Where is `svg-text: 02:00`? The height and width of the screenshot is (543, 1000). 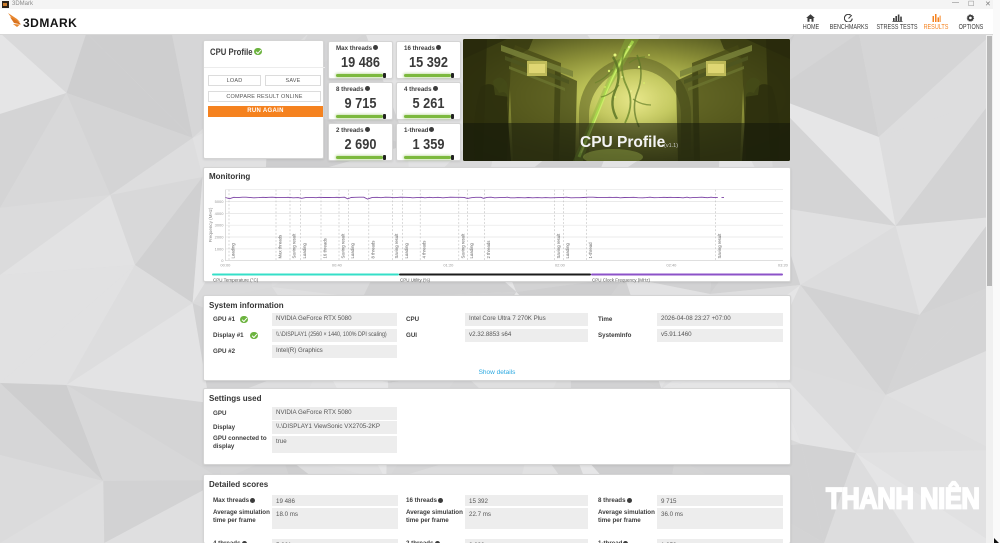 svg-text: 02:00 is located at coordinates (560, 265).